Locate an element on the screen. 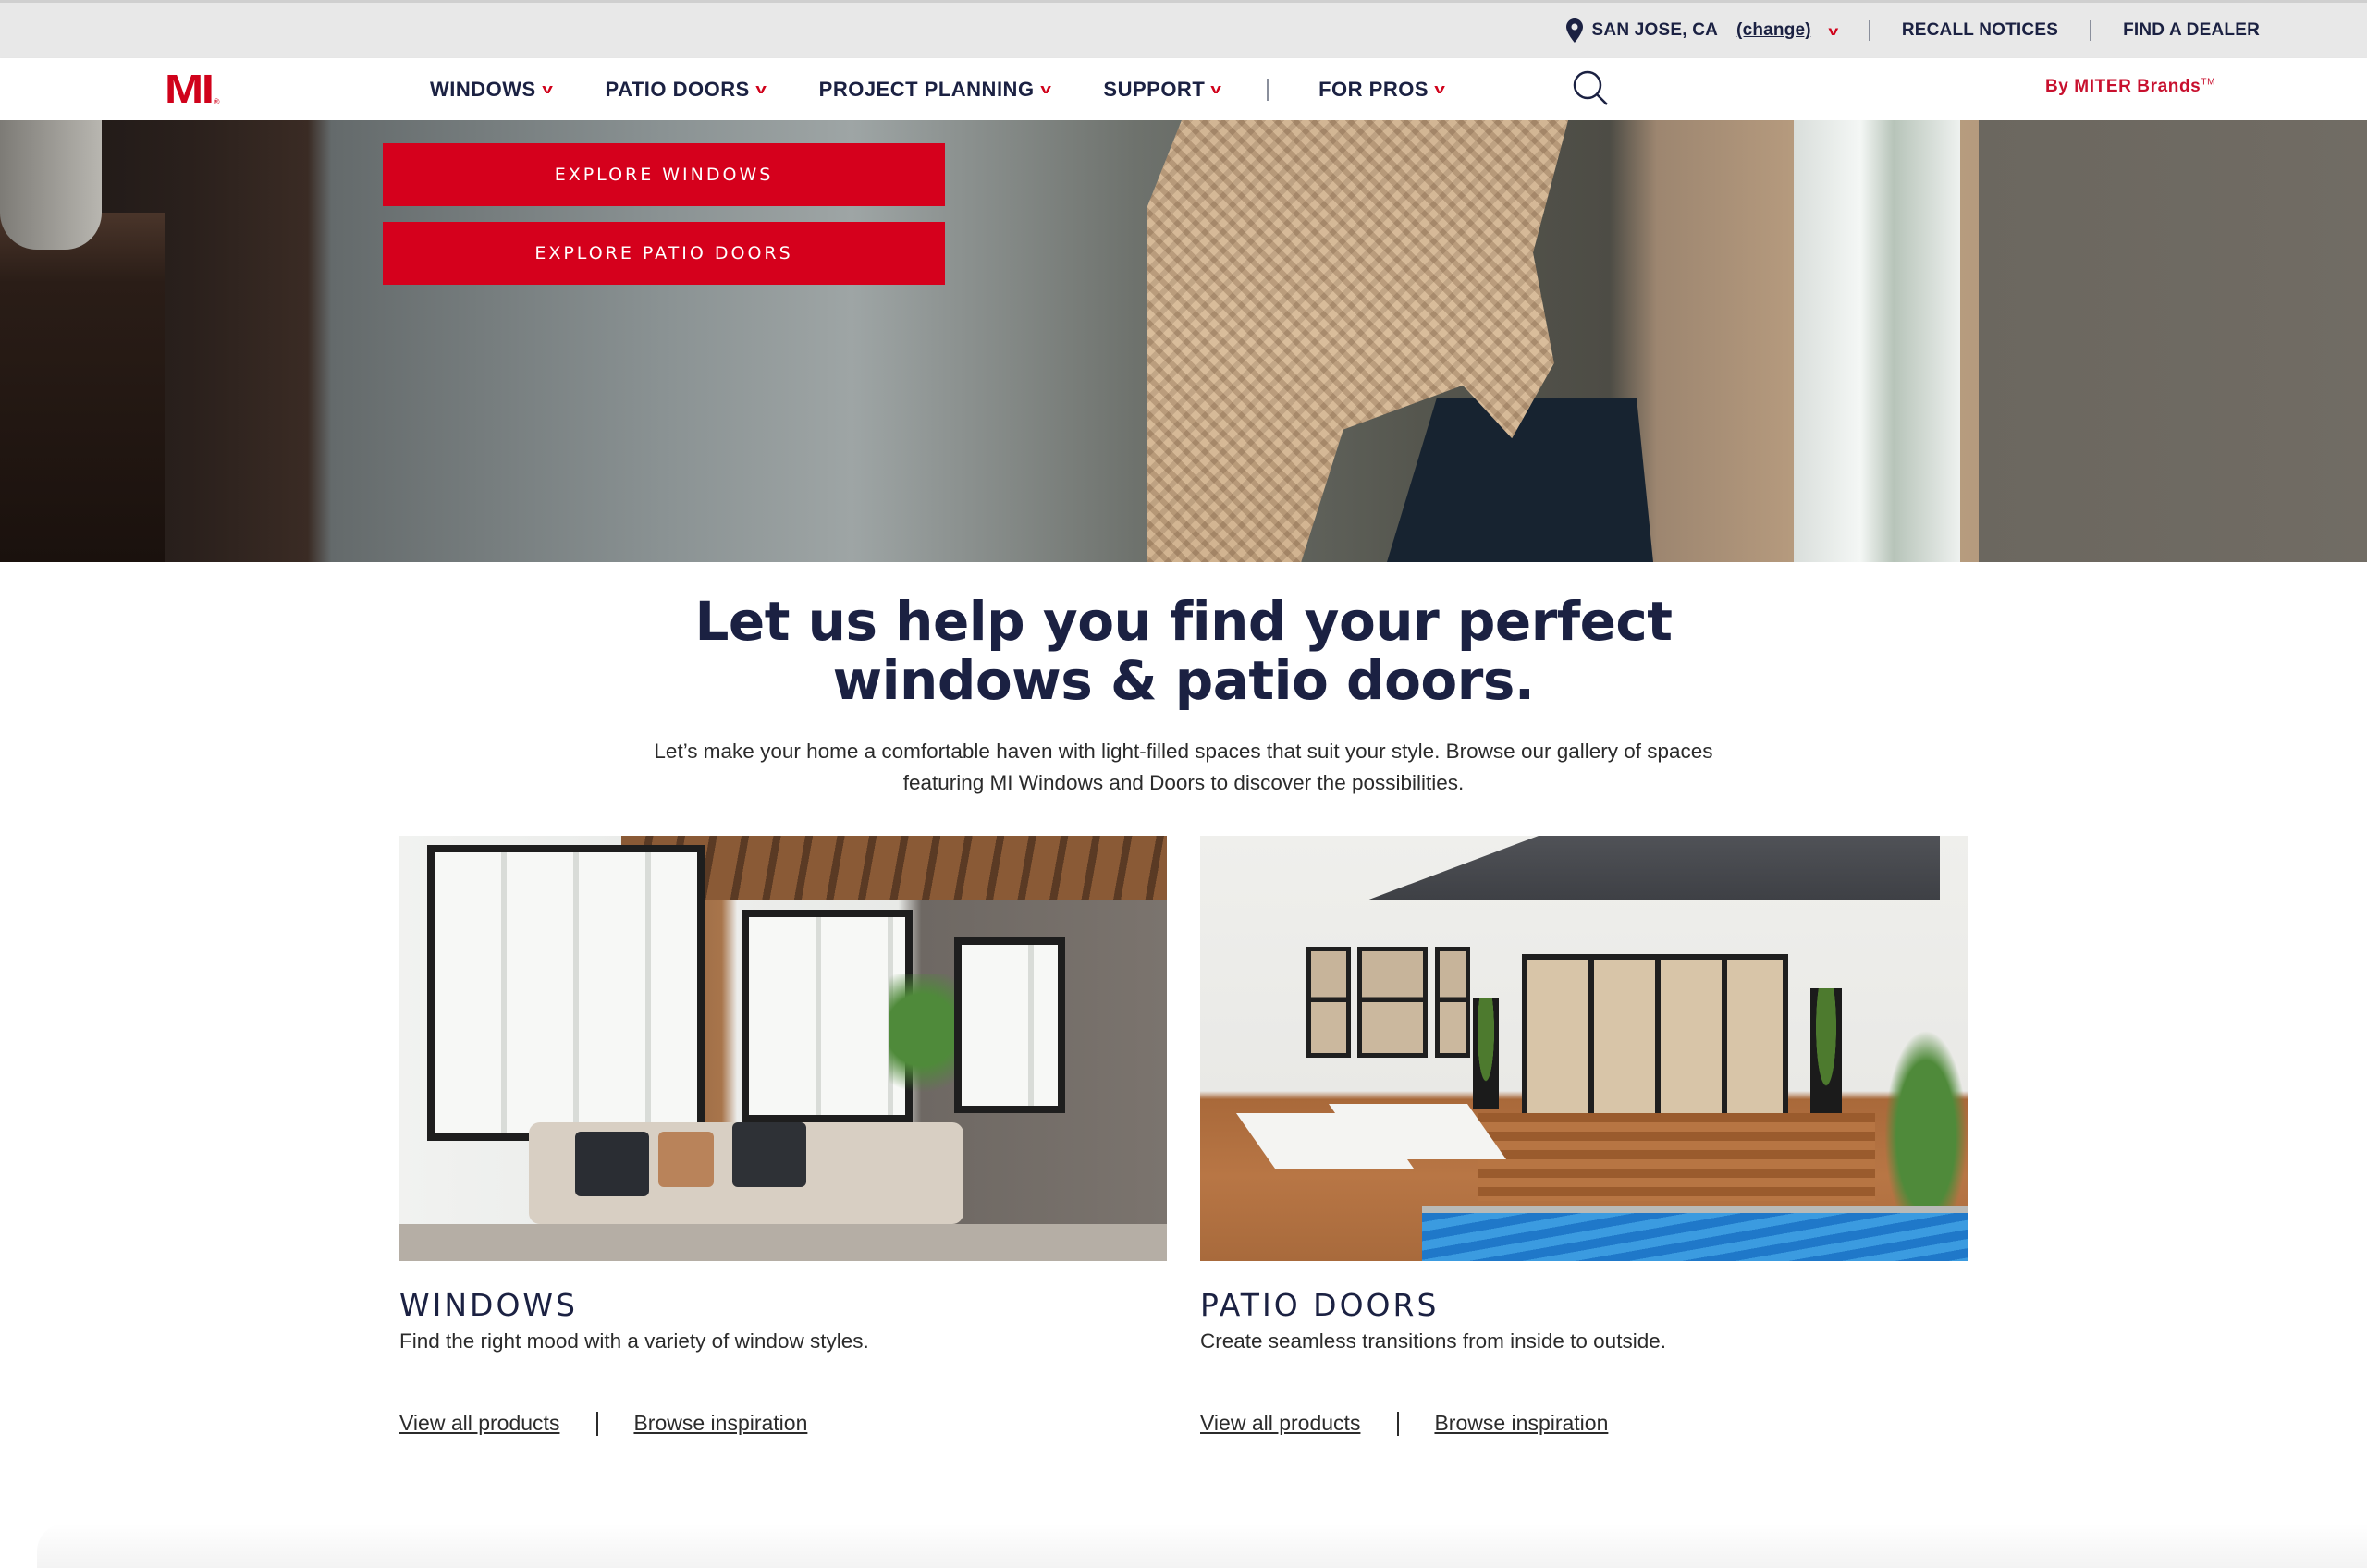 Image resolution: width=2367 pixels, height=1568 pixels. location-label: SAN JOSE, CA is located at coordinates (1655, 30).